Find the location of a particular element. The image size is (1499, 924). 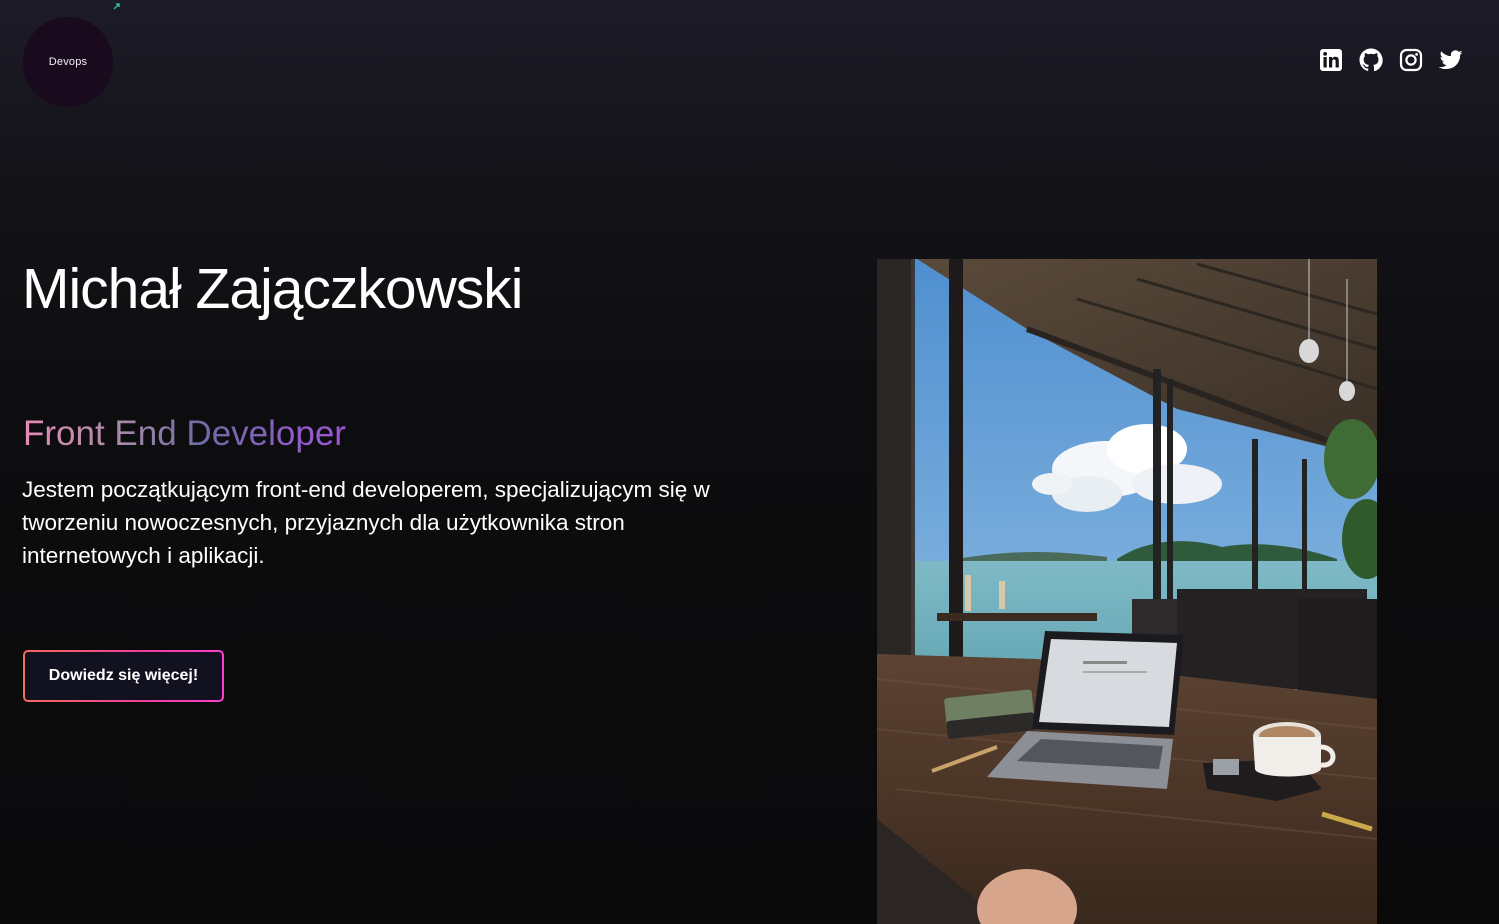

linkedin-icon is located at coordinates (1331, 60).